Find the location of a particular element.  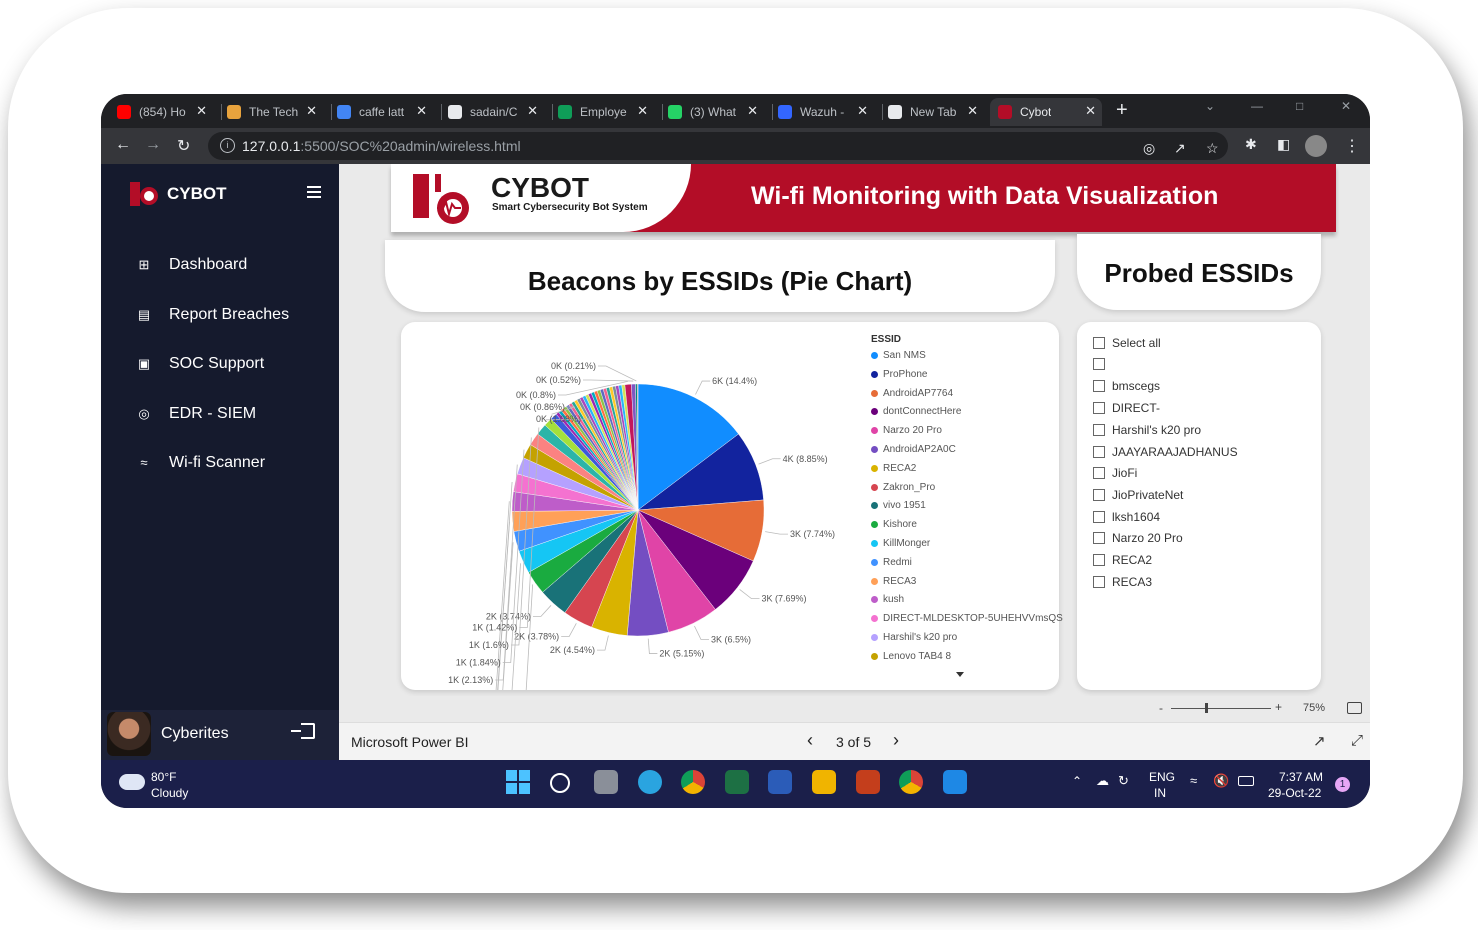

legend-item: KillMonger is located at coordinates (900, 543).